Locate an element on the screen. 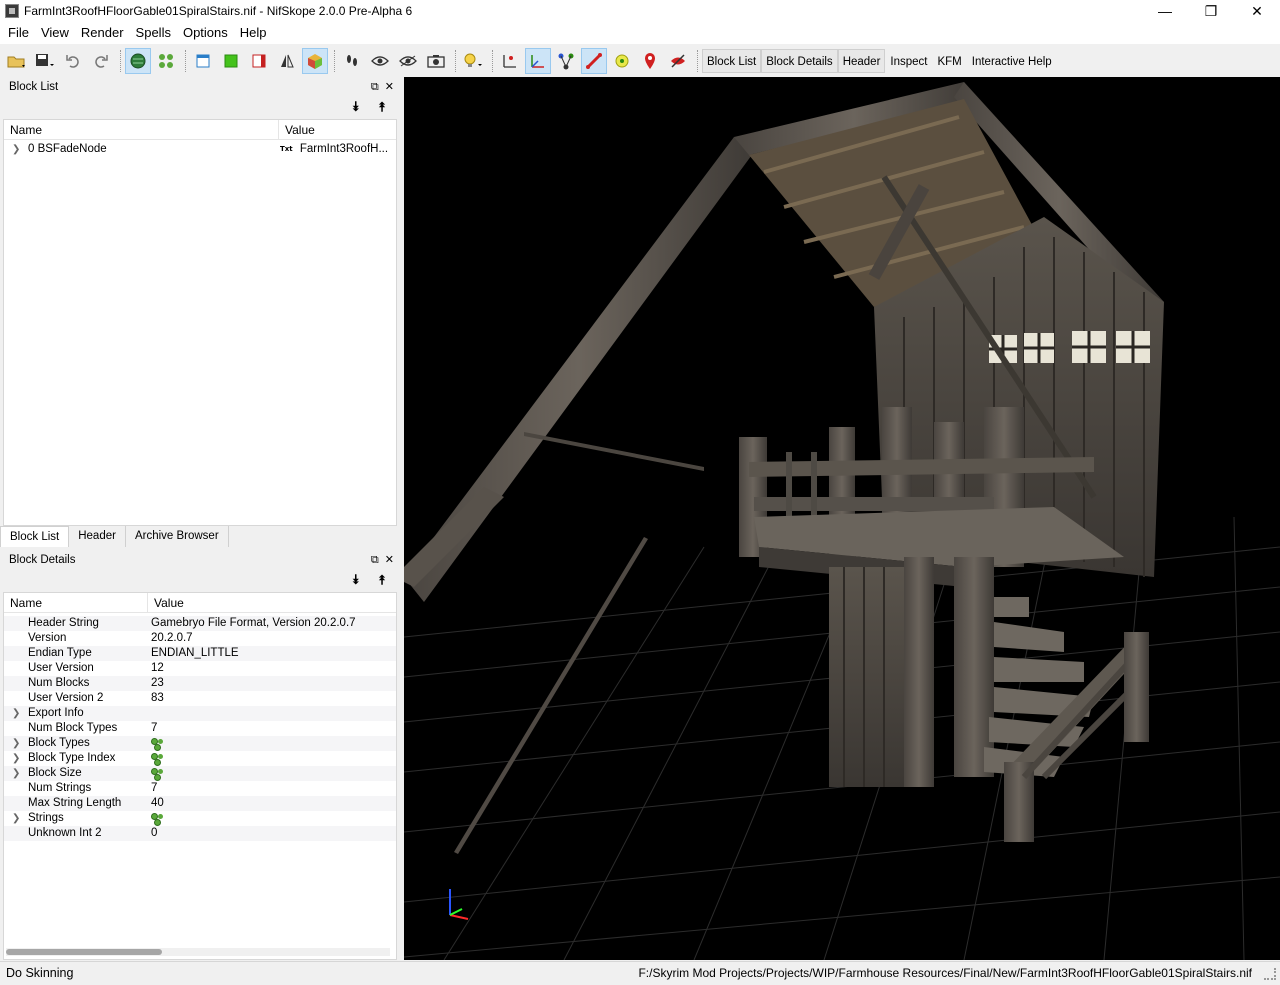  detail-row: Num Blocks 23 is located at coordinates (200, 683).